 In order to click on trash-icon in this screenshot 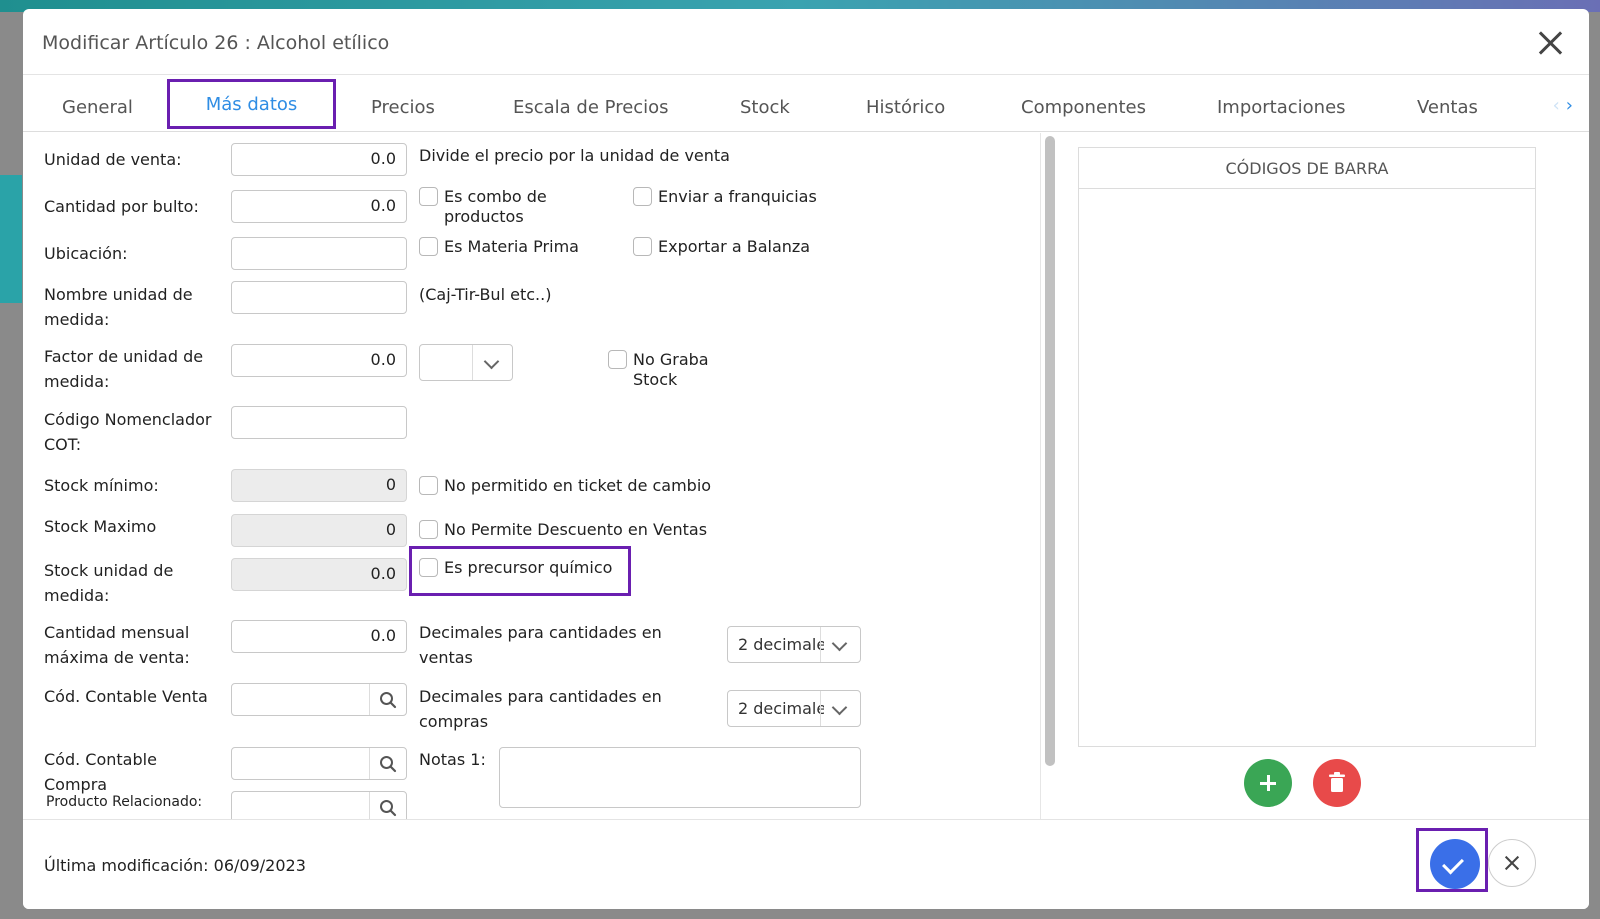, I will do `click(1337, 782)`.